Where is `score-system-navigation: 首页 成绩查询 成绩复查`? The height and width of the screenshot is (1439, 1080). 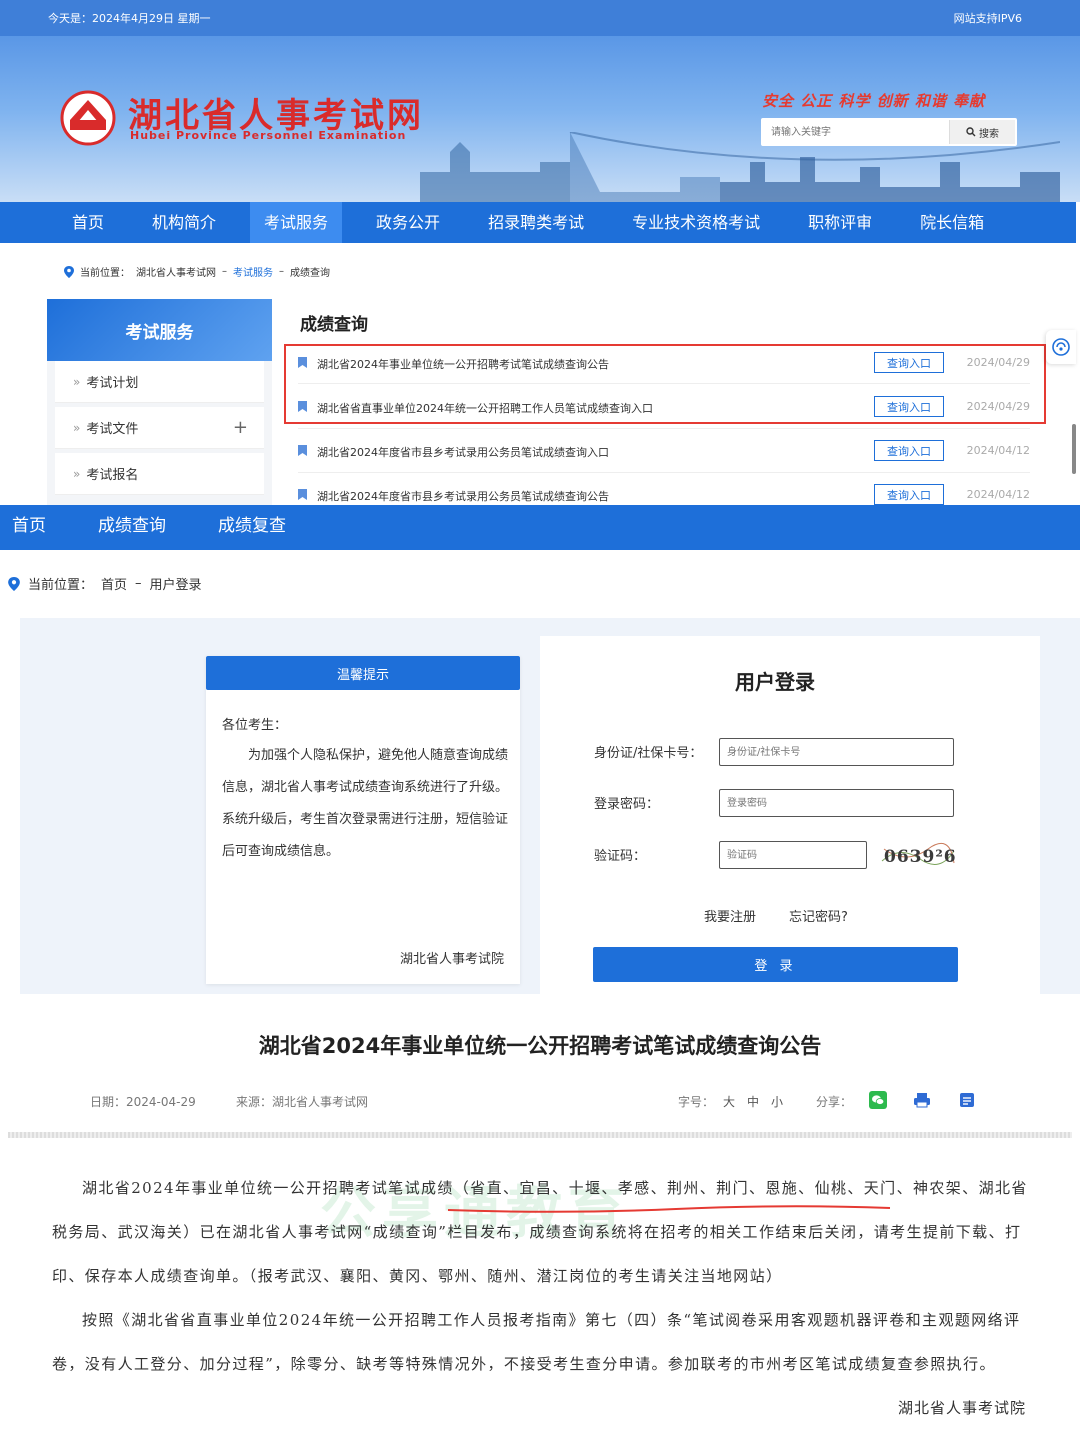
score-system-navigation: 首页 成绩查询 成绩复查 is located at coordinates (540, 527).